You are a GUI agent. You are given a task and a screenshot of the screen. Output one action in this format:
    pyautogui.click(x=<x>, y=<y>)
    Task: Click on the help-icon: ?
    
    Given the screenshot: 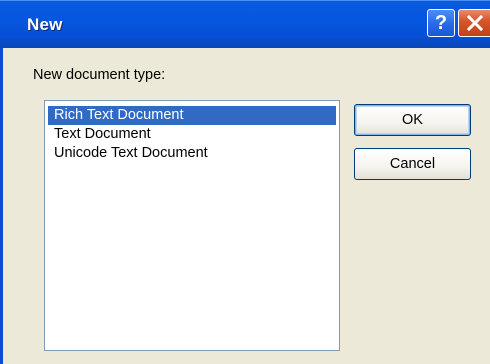 What is the action you would take?
    pyautogui.click(x=441, y=22)
    